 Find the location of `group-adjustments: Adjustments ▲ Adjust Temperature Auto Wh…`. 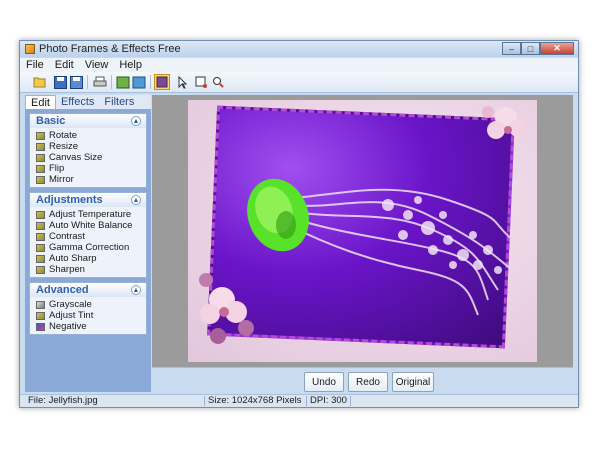

group-adjustments: Adjustments ▲ Adjust Temperature Auto Wh… is located at coordinates (88, 235).